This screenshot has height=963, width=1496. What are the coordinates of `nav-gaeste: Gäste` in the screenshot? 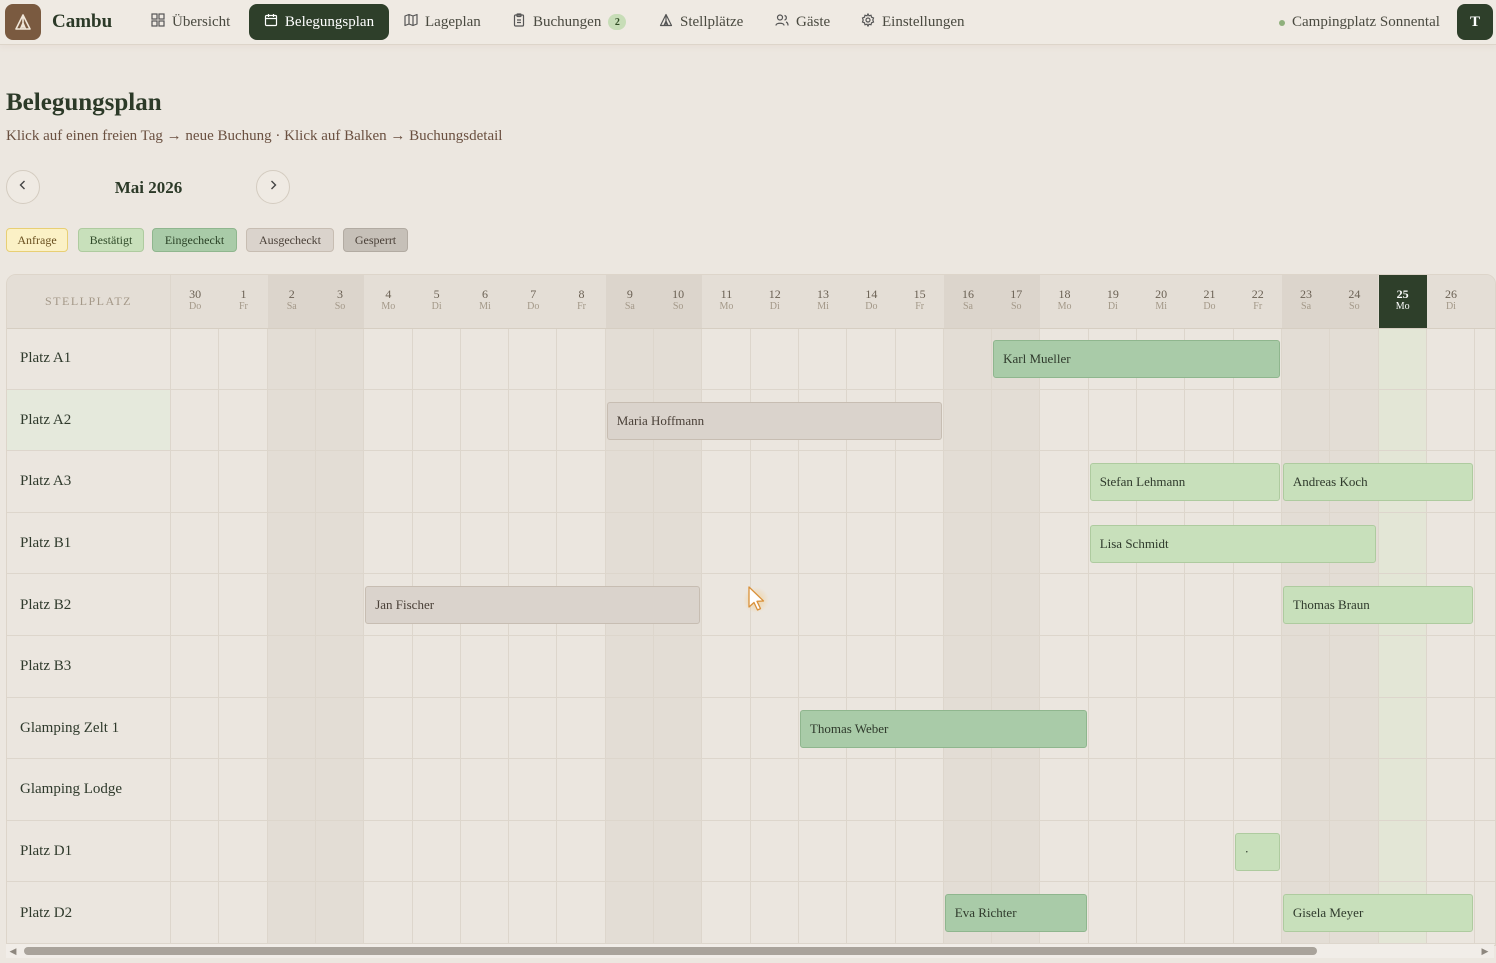 It's located at (802, 22).